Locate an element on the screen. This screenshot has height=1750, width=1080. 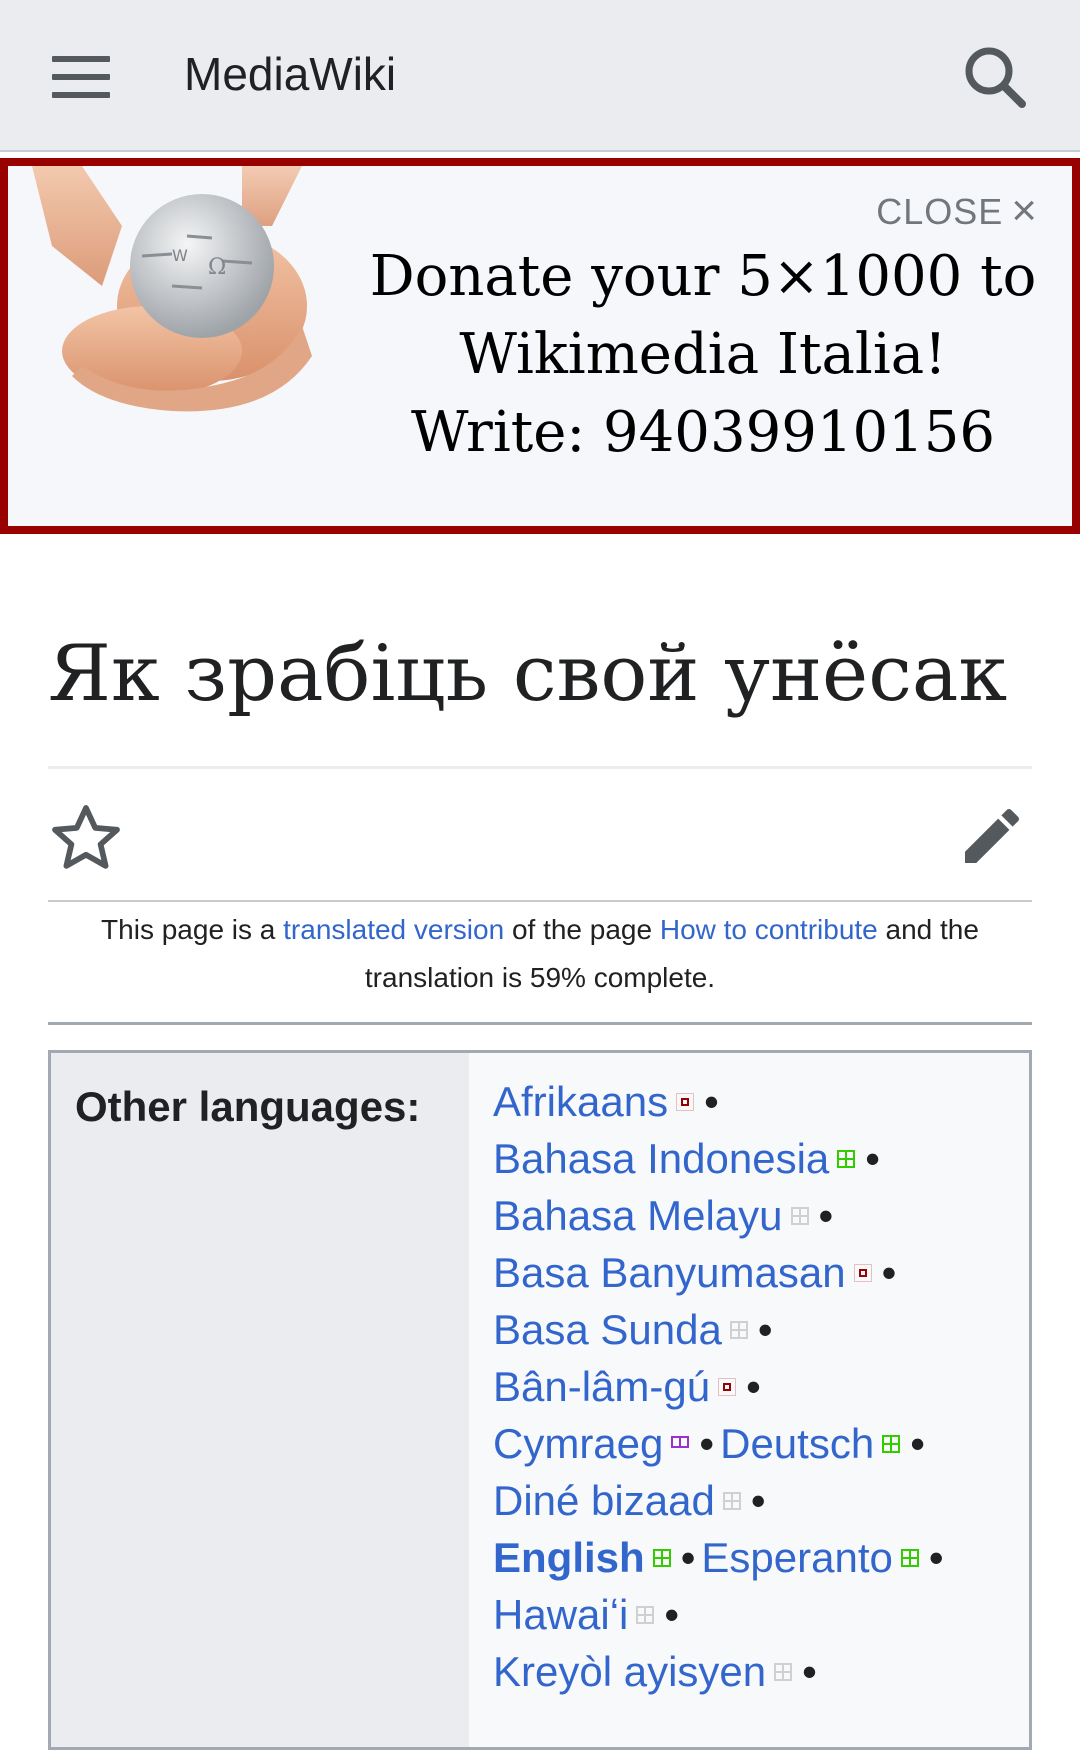
language-link: Bân-lâm-gú is located at coordinates (601, 1386).